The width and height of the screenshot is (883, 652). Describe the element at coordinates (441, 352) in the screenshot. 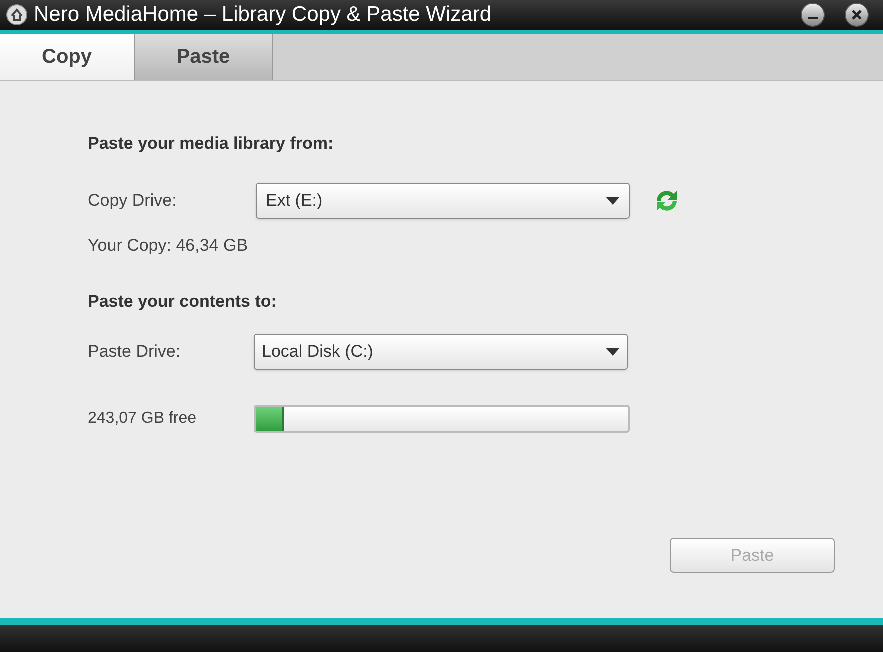

I see `paste-drive-dropdown: Local Disk (C:)` at that location.